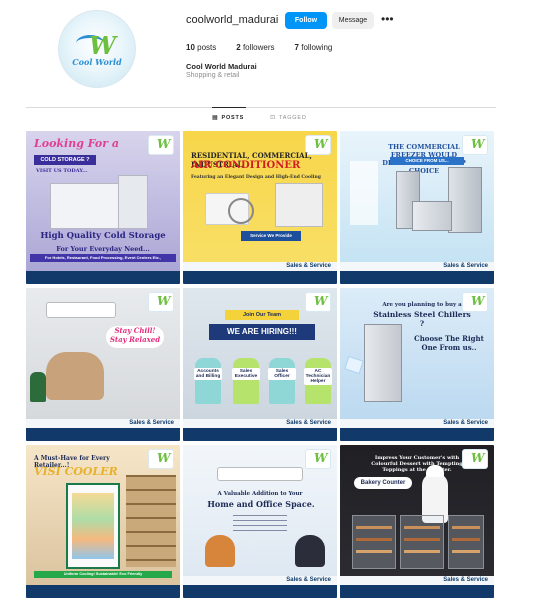  Describe the element at coordinates (314, 47) in the screenshot. I see `following-stat: 7 following` at that location.